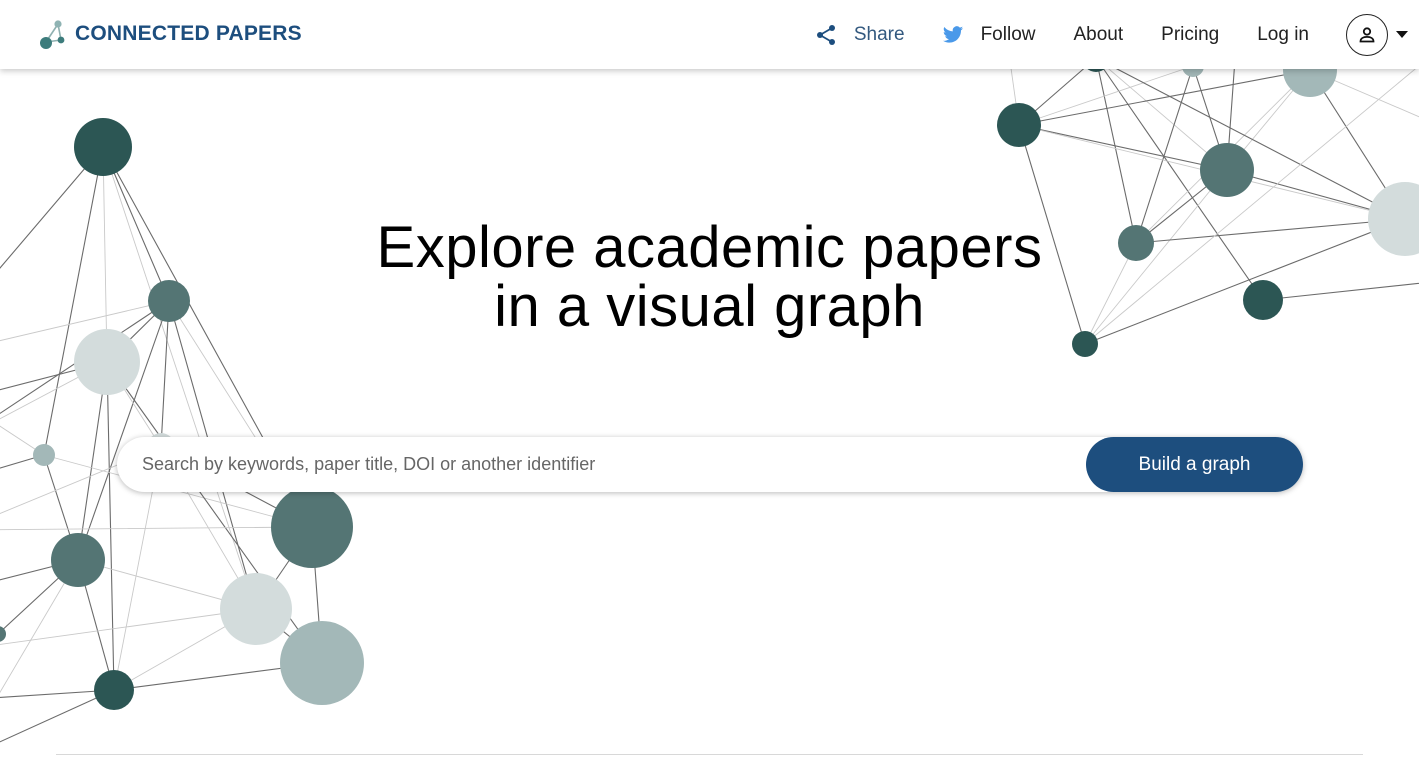 This screenshot has width=1419, height=759. Describe the element at coordinates (1190, 35) in the screenshot. I see `pricing-link: Pricing` at that location.